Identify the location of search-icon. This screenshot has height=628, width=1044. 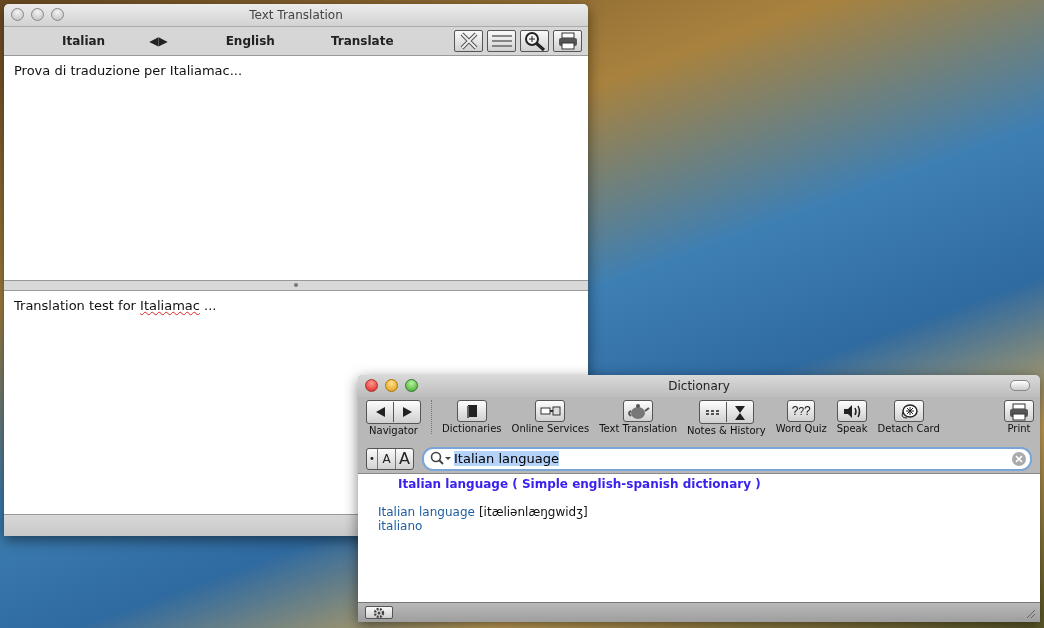
(441, 458).